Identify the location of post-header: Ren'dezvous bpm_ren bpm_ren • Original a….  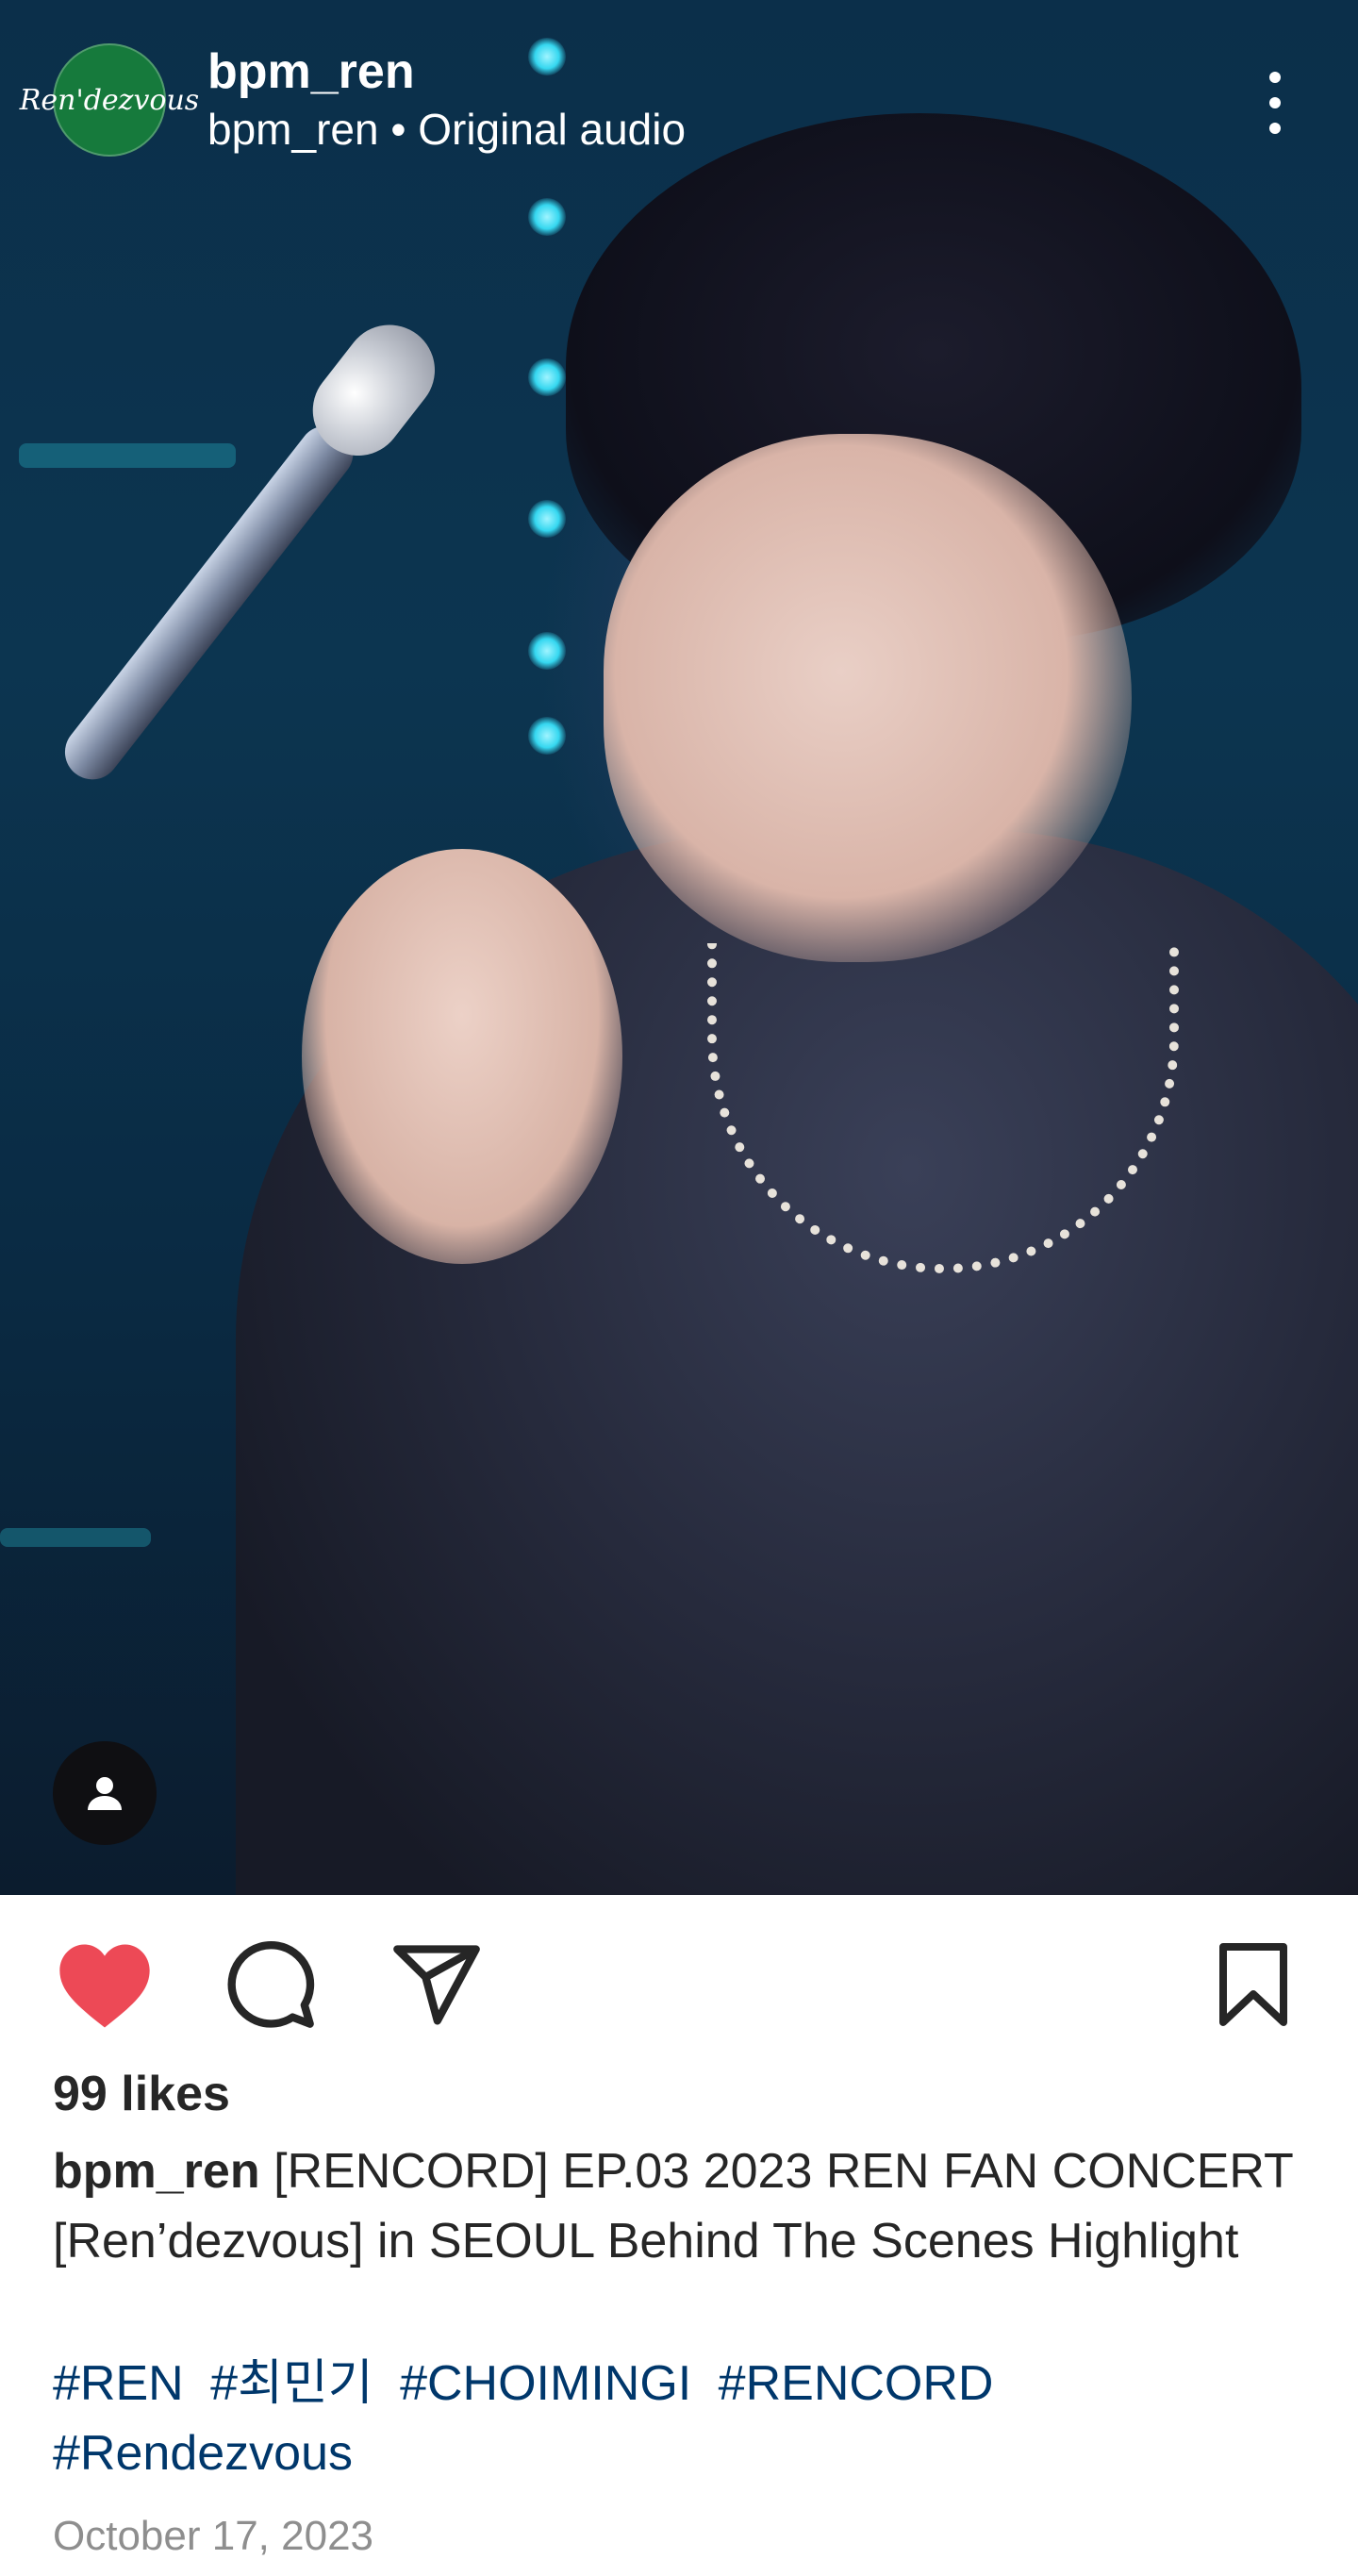
(679, 102).